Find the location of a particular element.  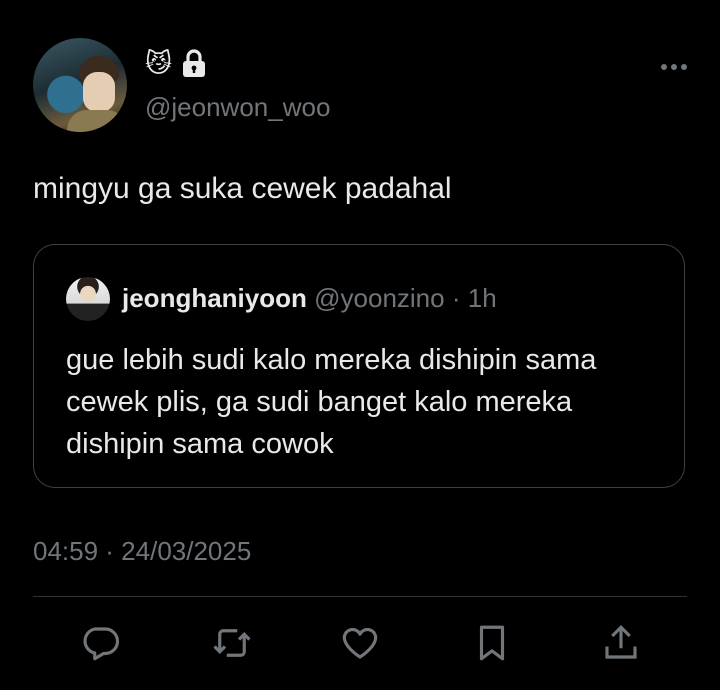

tweet-text: mingyu ga suka cewek padahal is located at coordinates (242, 188).